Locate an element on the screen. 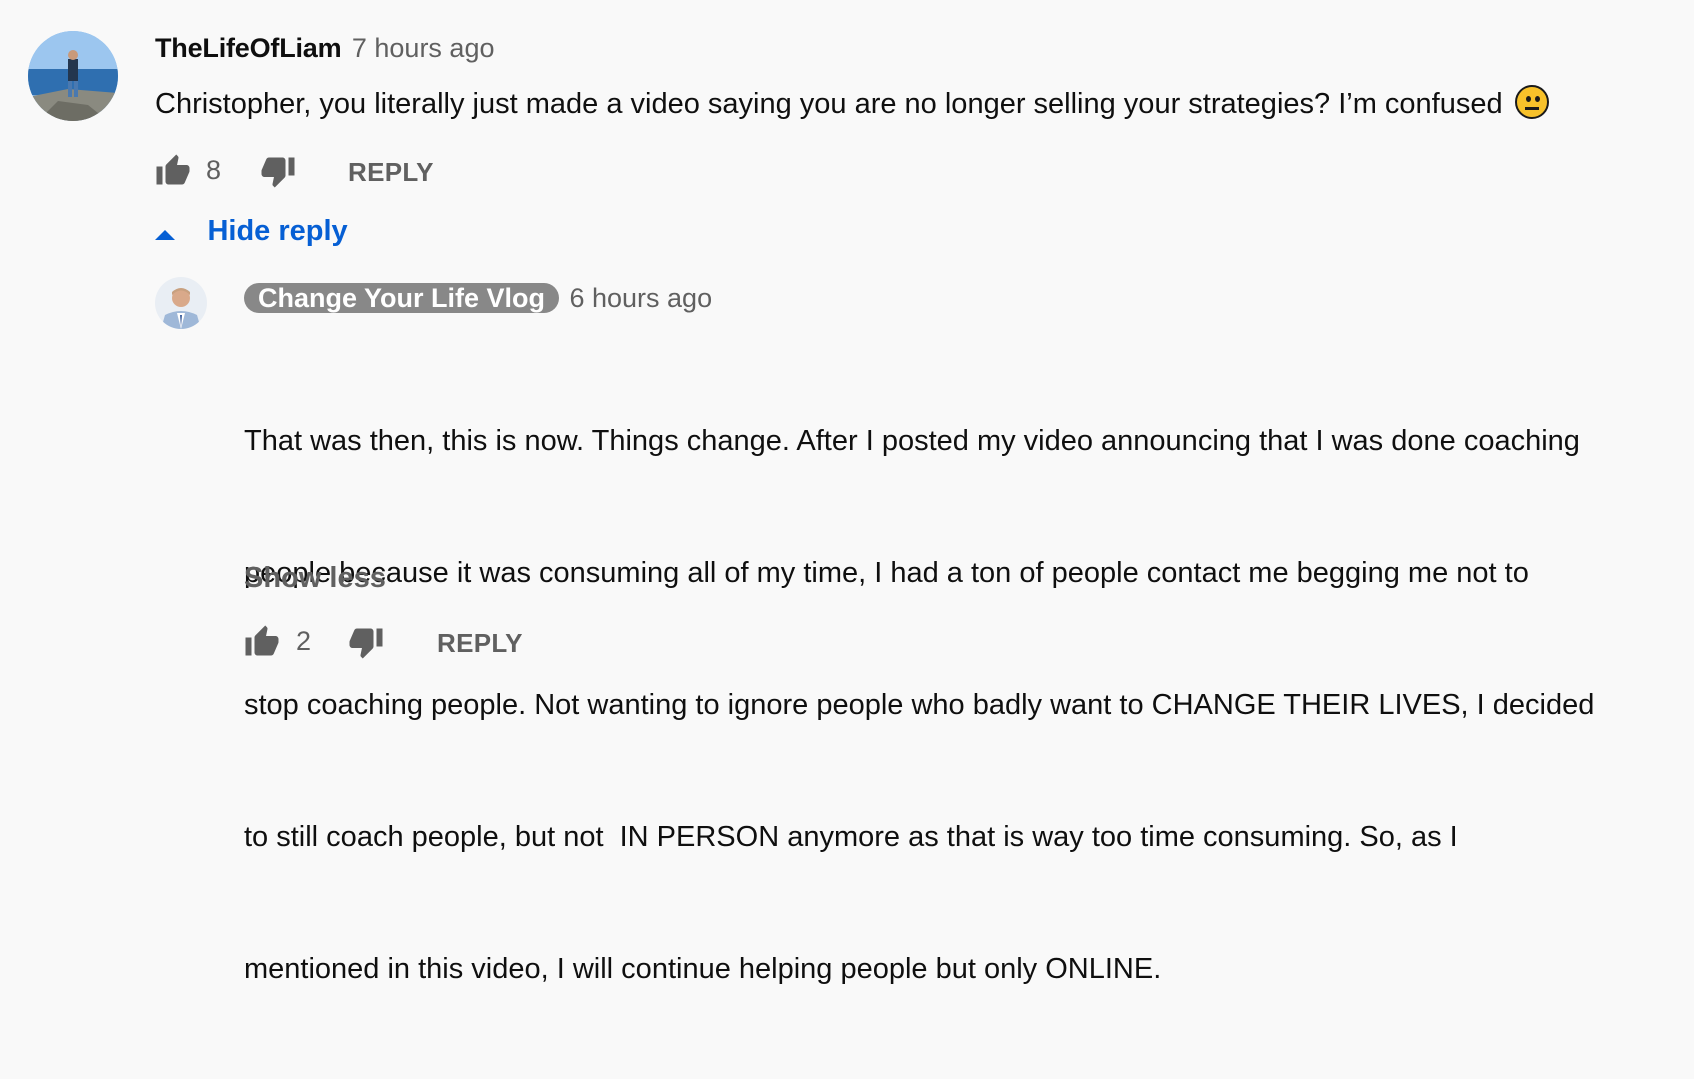 This screenshot has height=1079, width=1694. avatar-photo-person is located at coordinates (181, 303).